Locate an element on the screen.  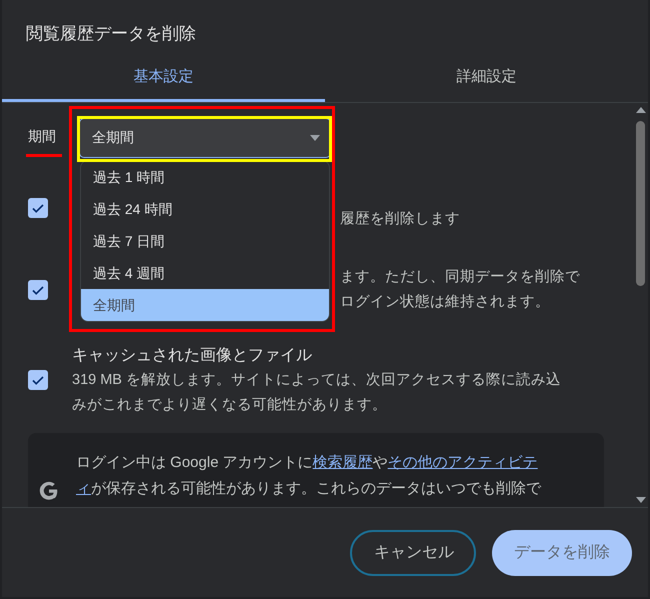
item-description: ます。ただし、同期データを削除で is located at coordinates (460, 277).